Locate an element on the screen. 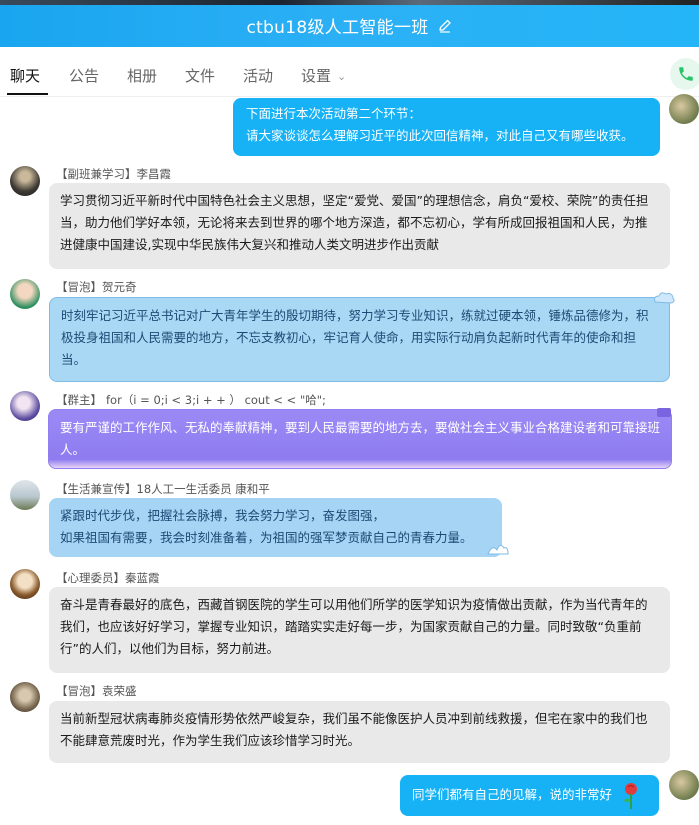  phone-icon is located at coordinates (686, 74).